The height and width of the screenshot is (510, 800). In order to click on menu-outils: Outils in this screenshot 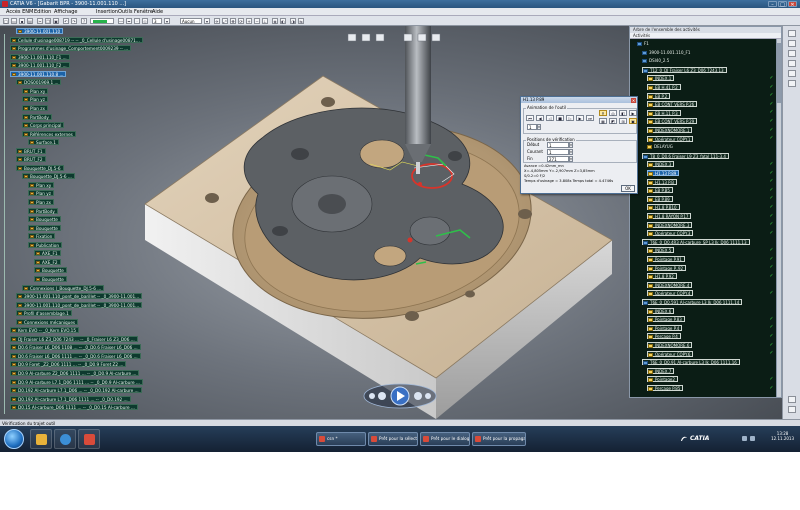, I will do `click(125, 12)`.